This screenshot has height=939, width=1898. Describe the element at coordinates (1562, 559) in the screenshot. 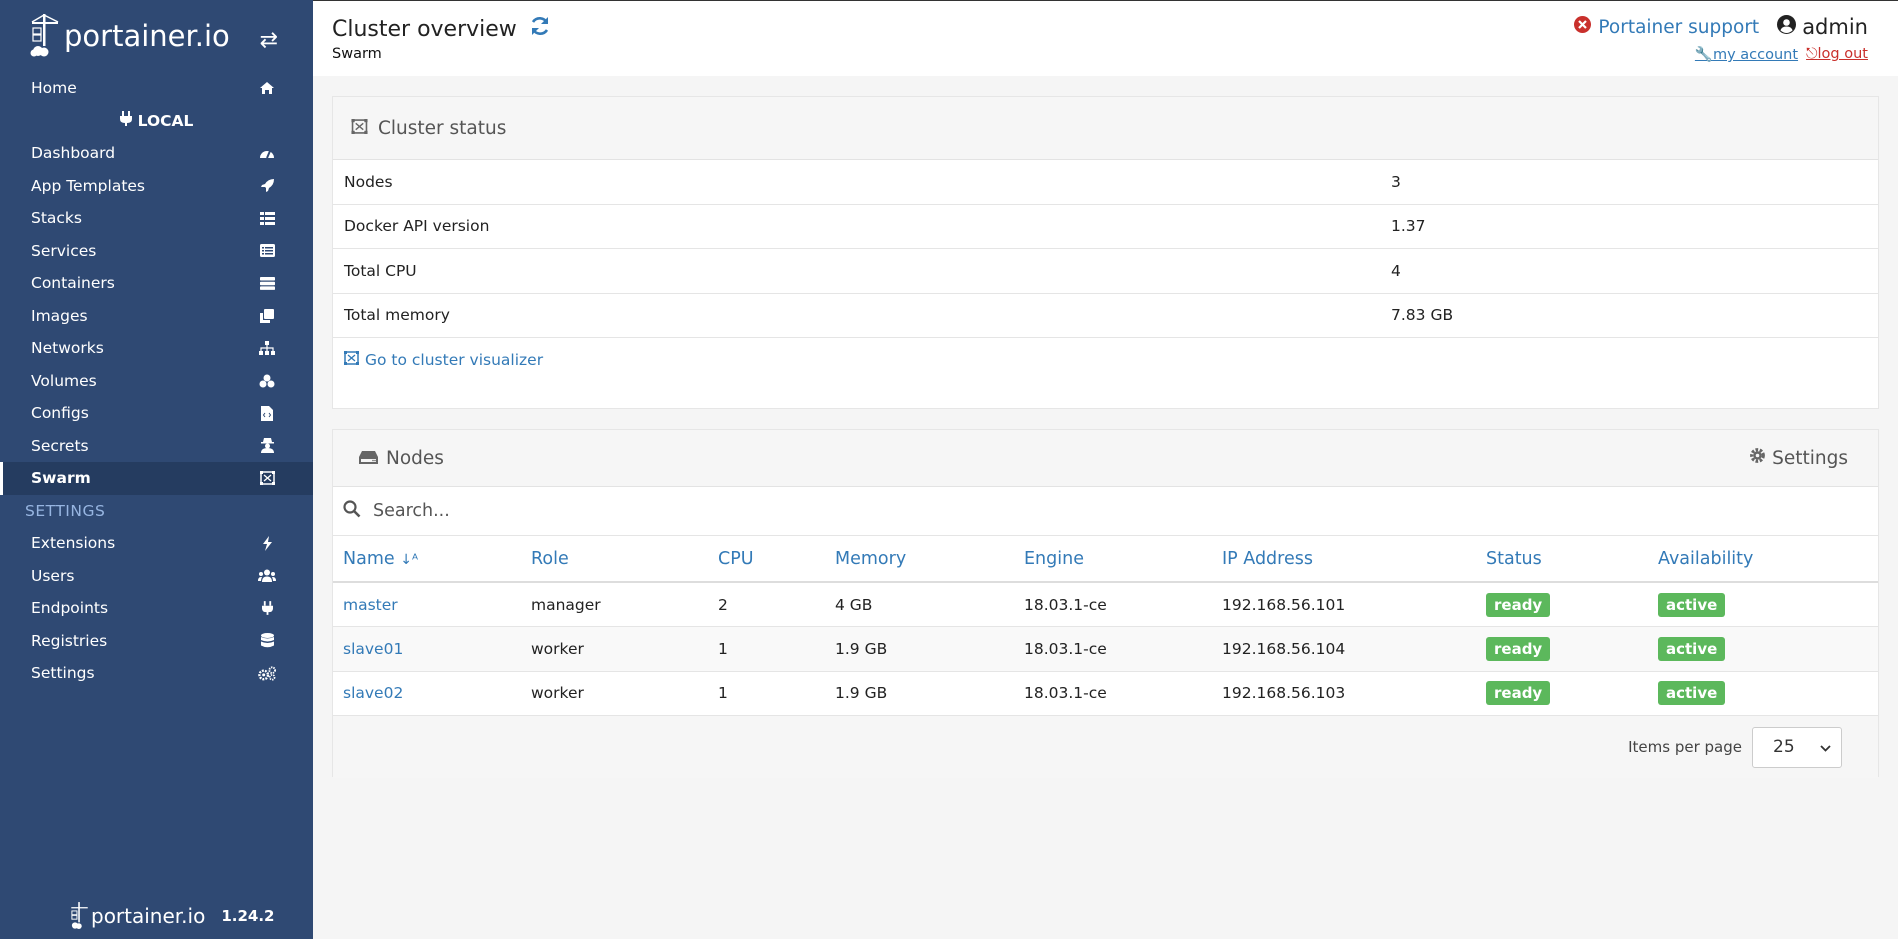

I see `column-header-status: Status` at that location.